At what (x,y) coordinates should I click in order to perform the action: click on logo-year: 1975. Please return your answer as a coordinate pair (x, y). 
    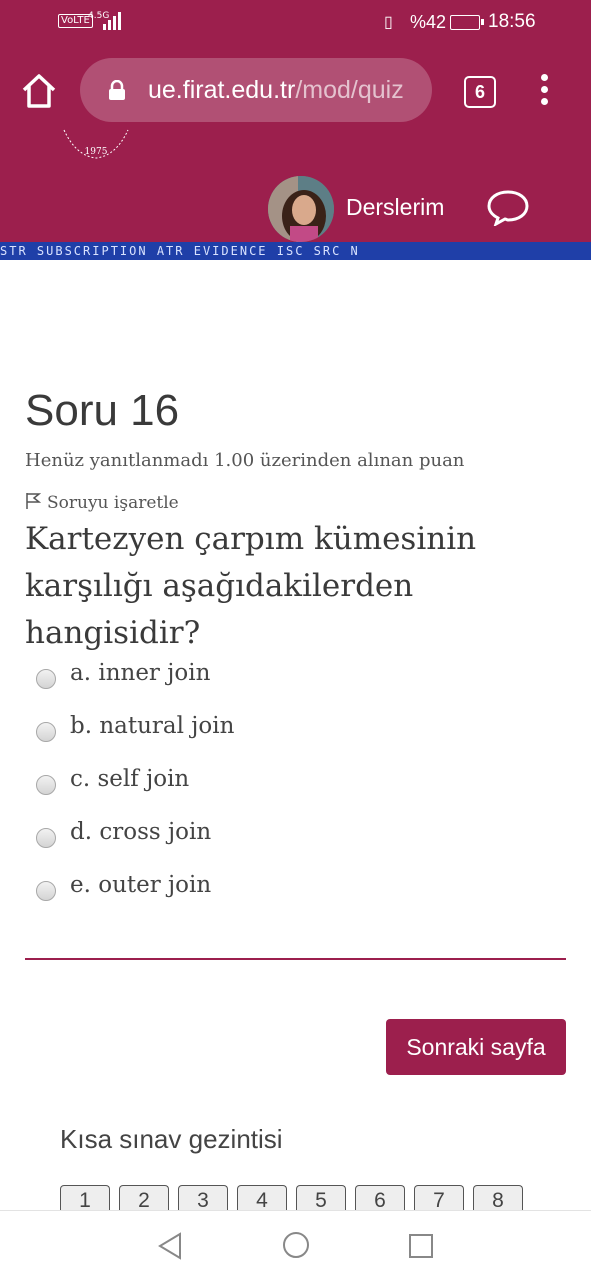
    Looking at the image, I should click on (96, 152).